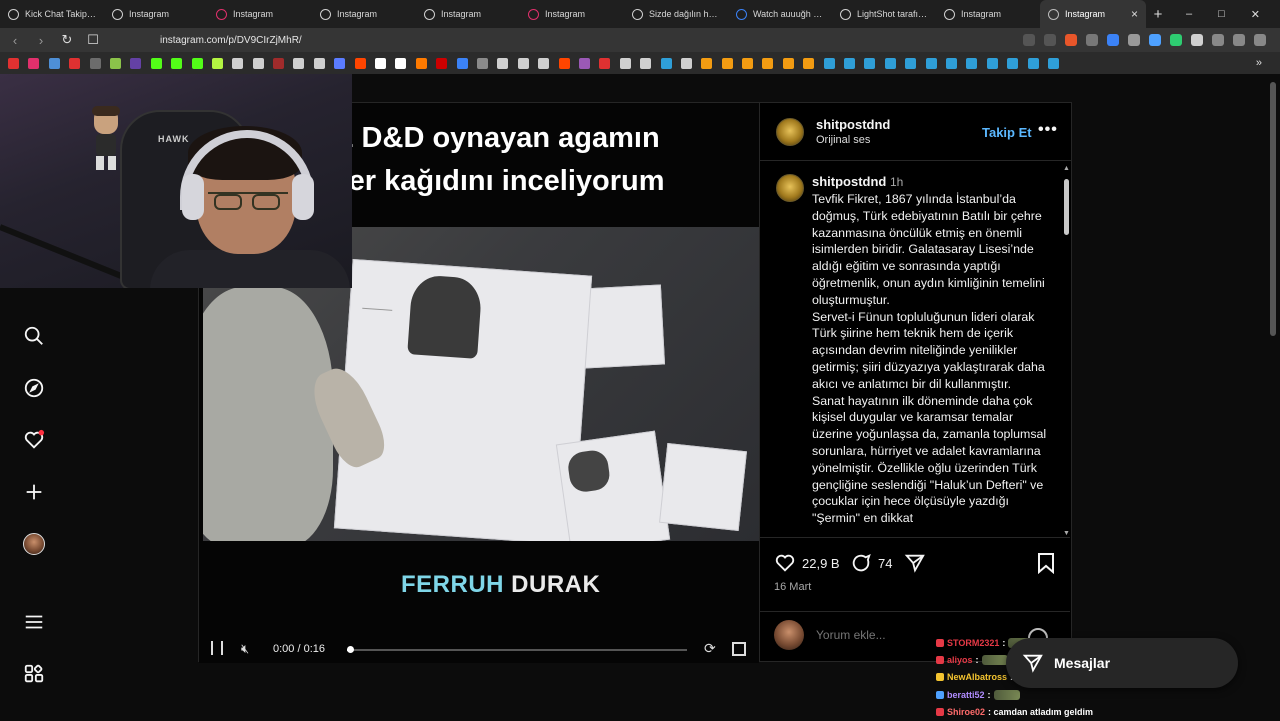 The image size is (1280, 721). I want to click on browser-tab: Kick Chat Takip | W, so click(52, 14).